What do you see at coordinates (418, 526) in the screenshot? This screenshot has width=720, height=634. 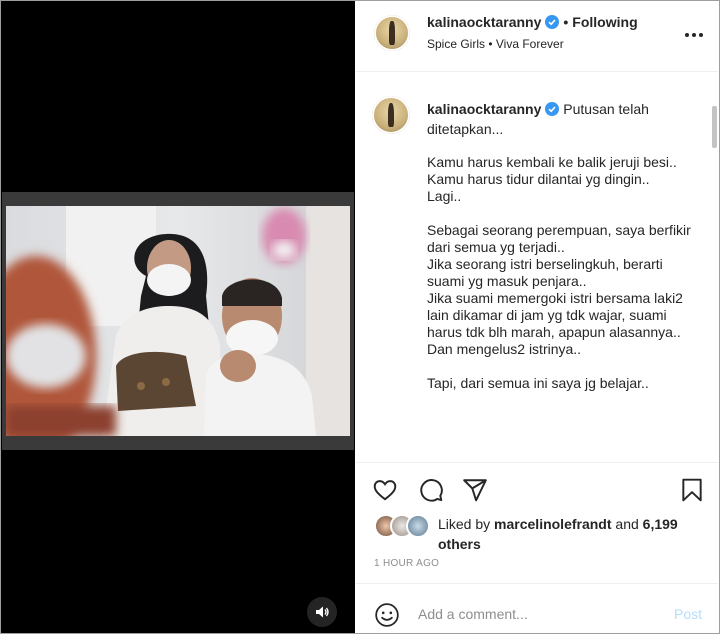 I see `liker-avatar` at bounding box center [418, 526].